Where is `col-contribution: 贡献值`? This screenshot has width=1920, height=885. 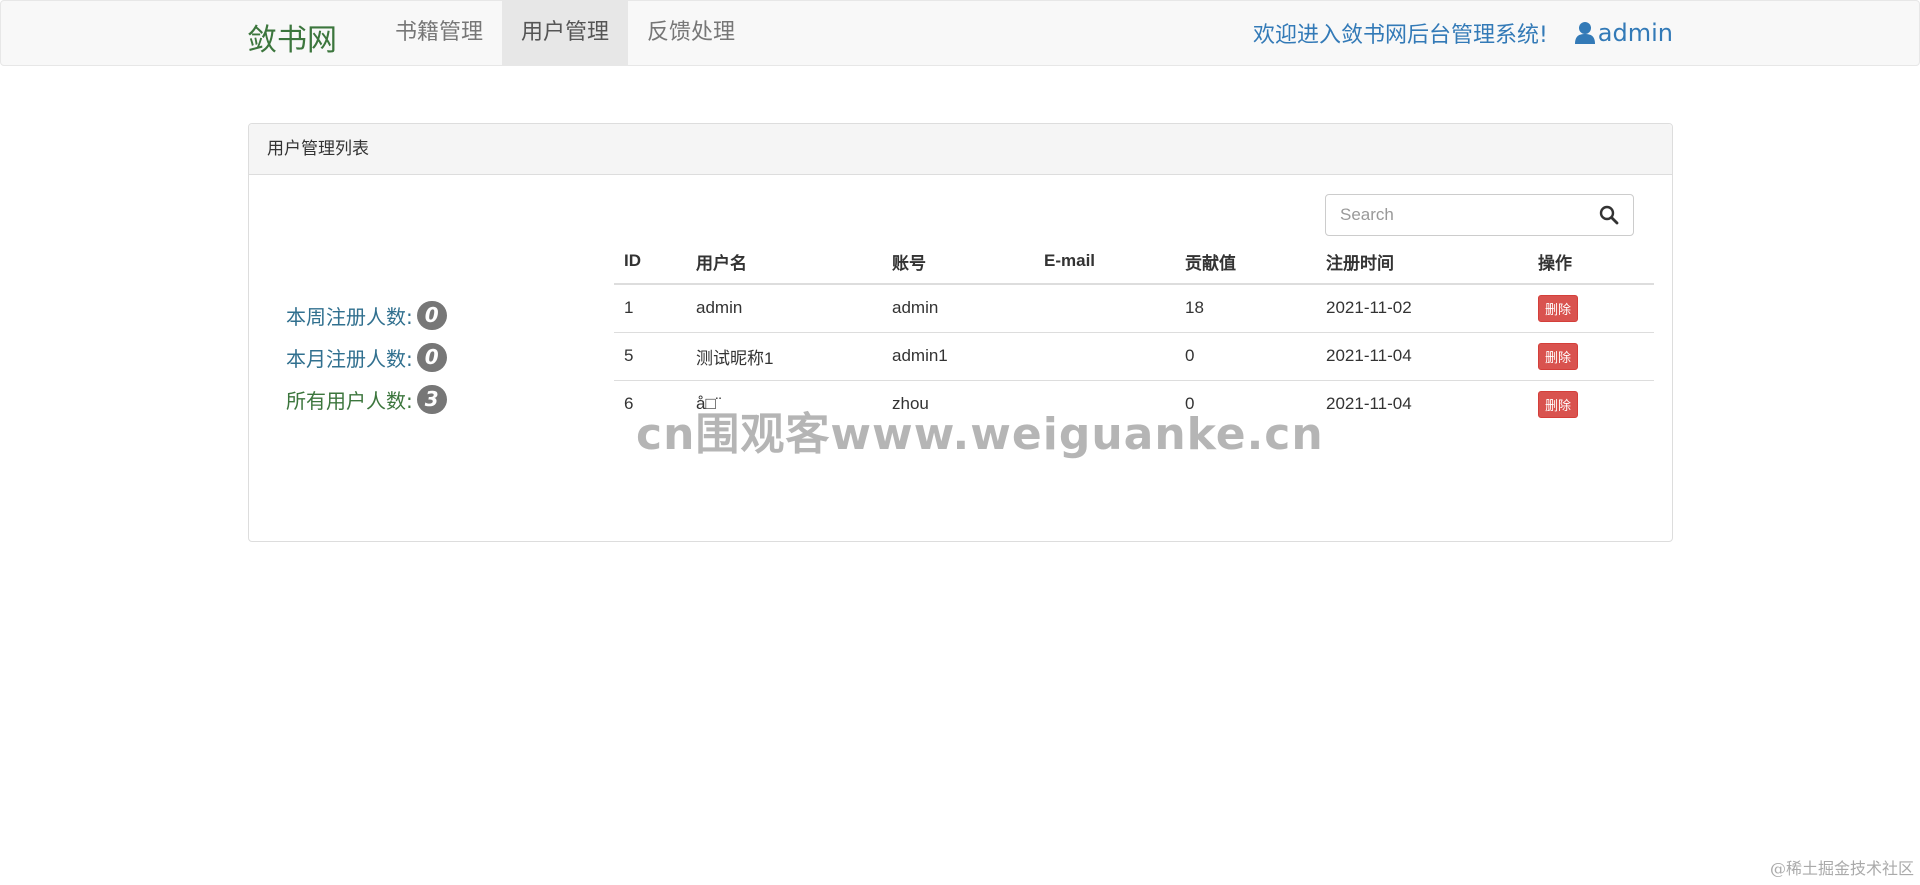 col-contribution: 贡献值 is located at coordinates (1245, 262).